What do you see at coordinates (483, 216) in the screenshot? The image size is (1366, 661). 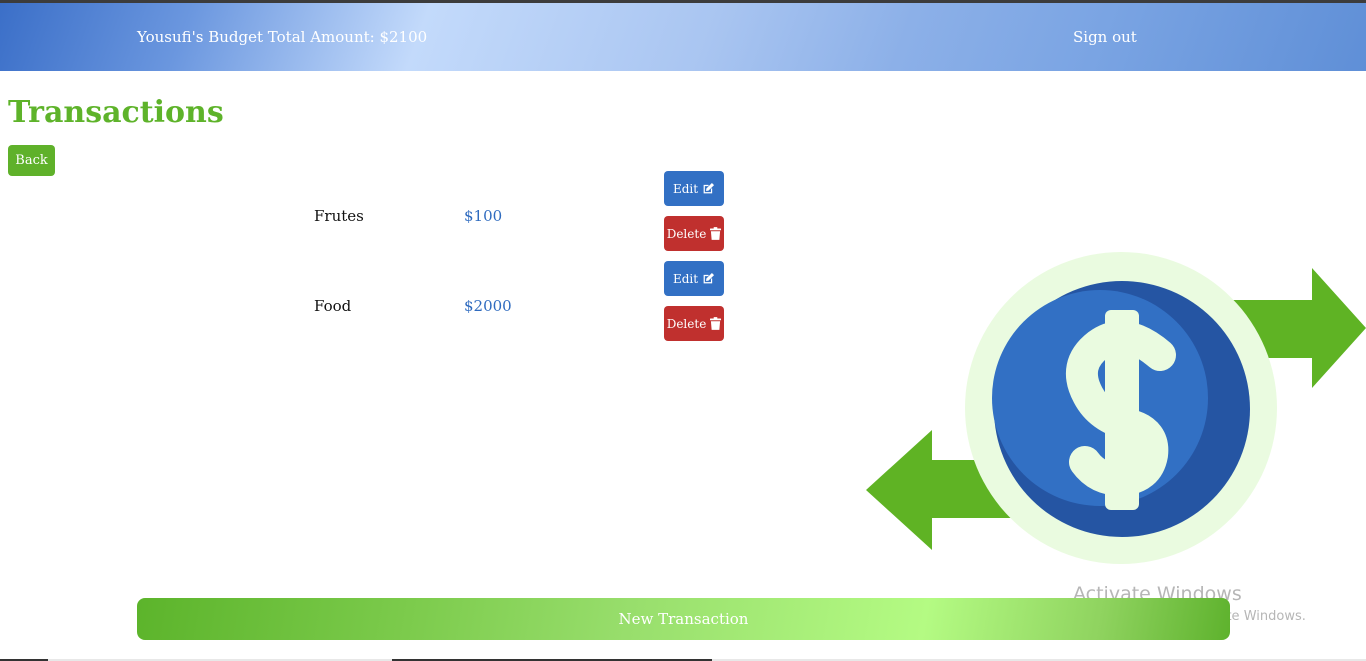 I see `transaction-amount: $100` at bounding box center [483, 216].